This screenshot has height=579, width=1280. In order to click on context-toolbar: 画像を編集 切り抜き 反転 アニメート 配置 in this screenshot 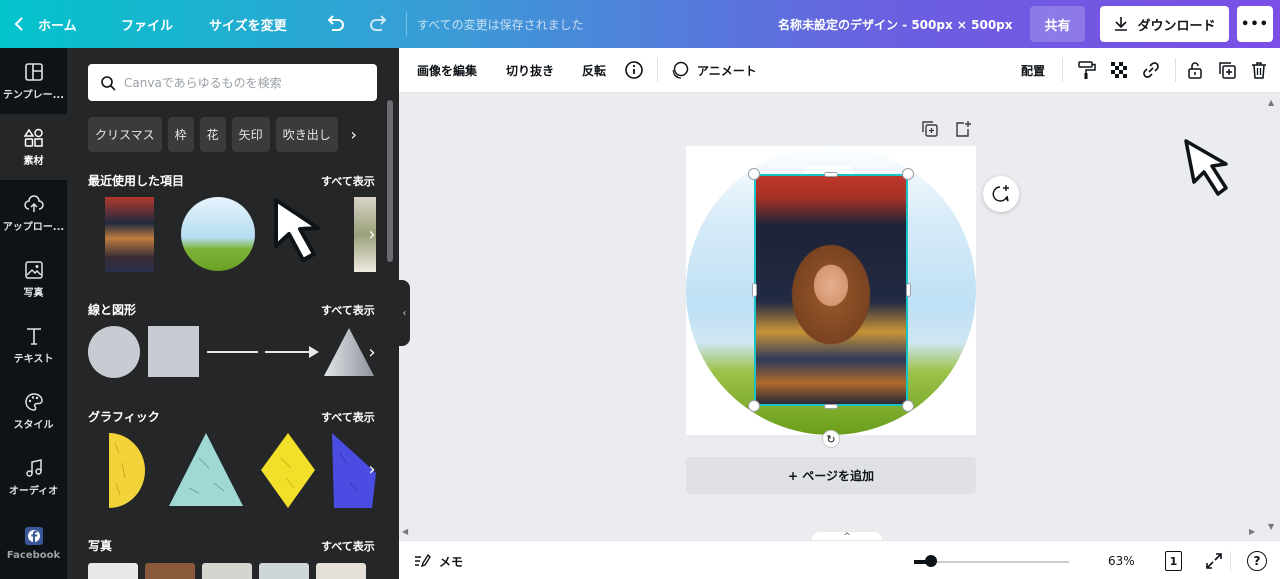, I will do `click(839, 70)`.